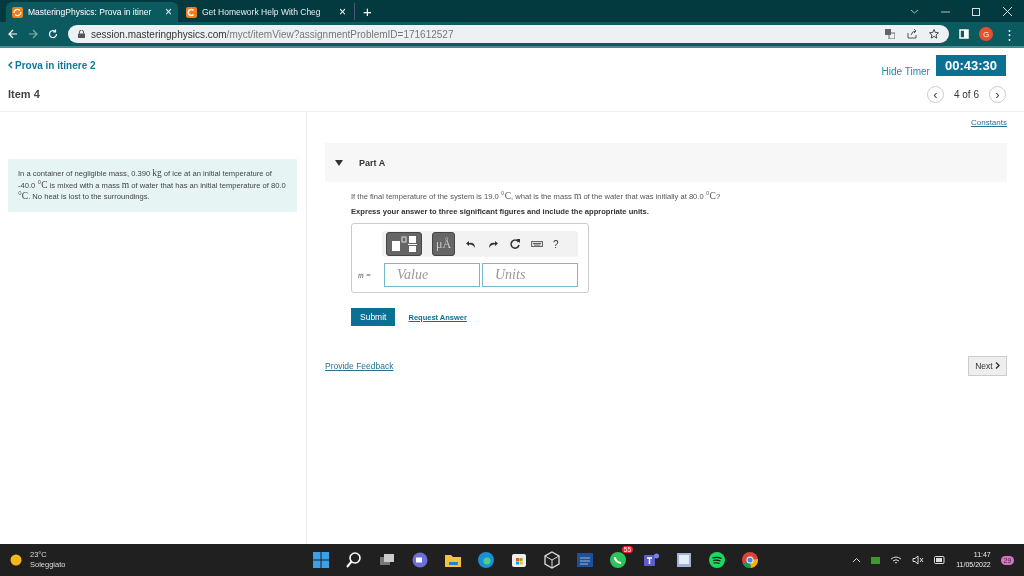  I want to click on undo-icon, so click(471, 244).